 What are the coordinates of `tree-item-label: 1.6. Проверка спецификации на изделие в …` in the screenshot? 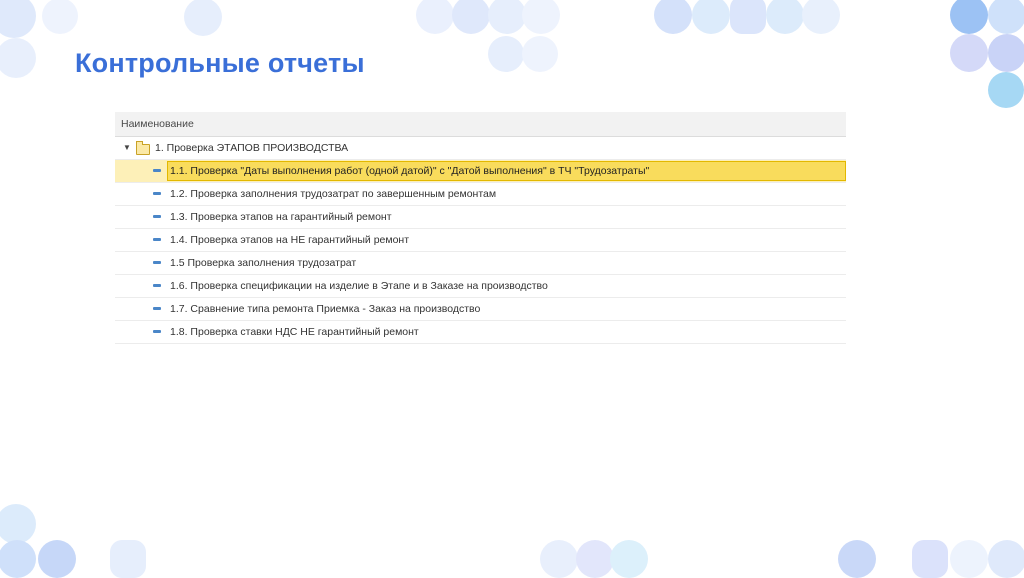 It's located at (359, 286).